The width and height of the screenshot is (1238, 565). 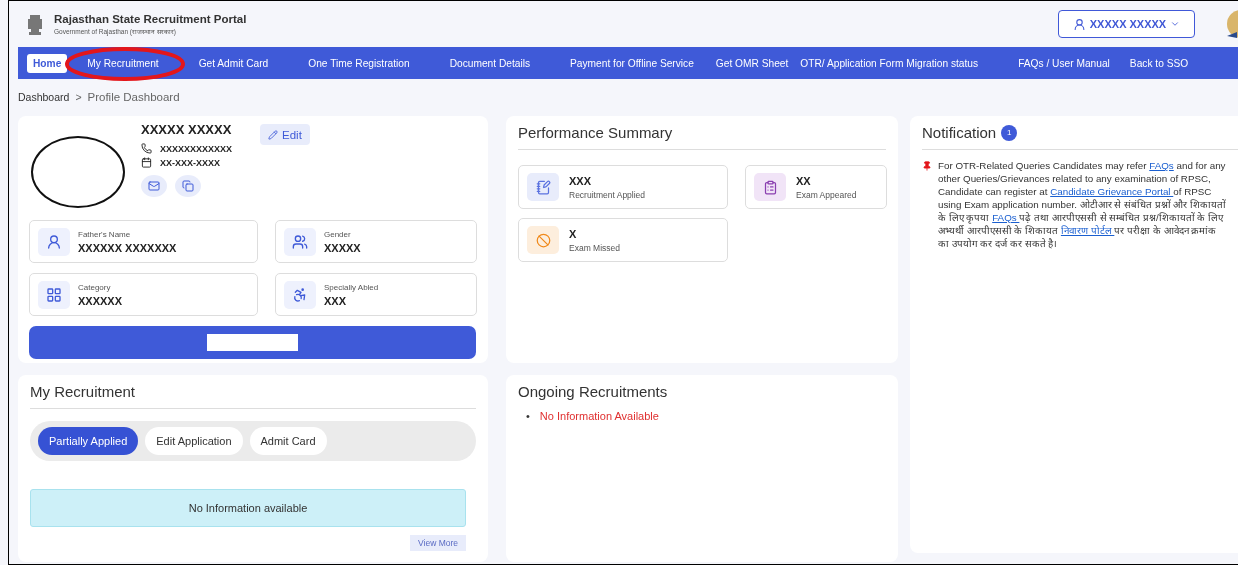 What do you see at coordinates (770, 187) in the screenshot?
I see `clipboard-icon` at bounding box center [770, 187].